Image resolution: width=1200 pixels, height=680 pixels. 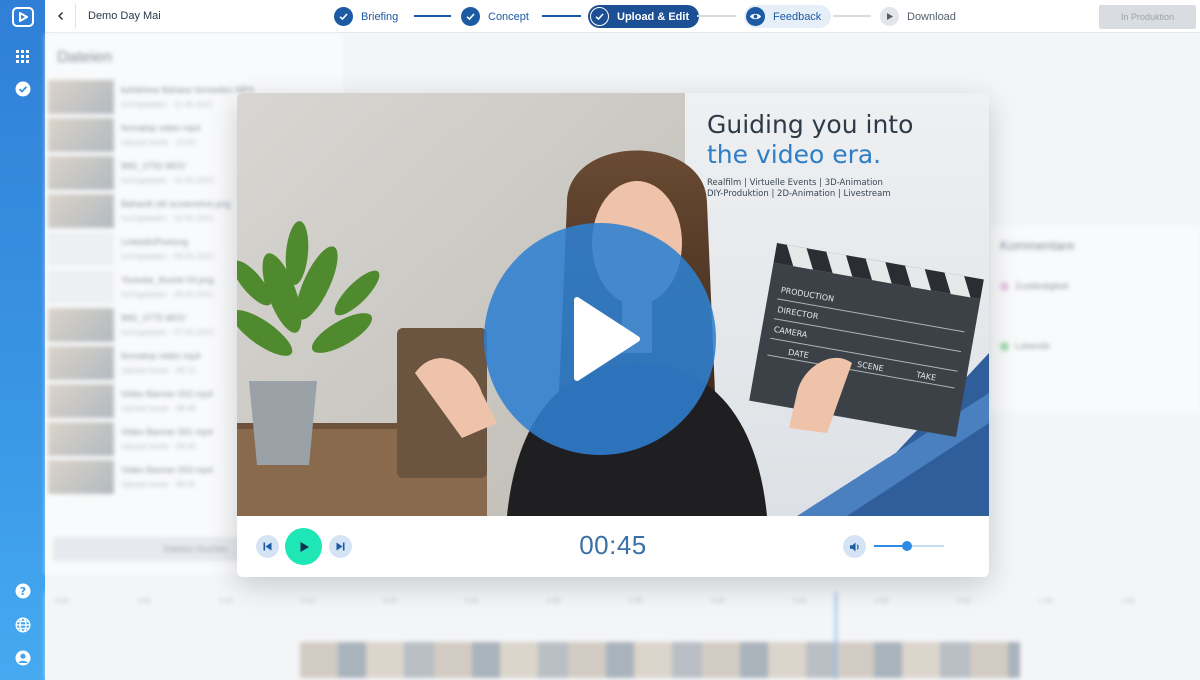 What do you see at coordinates (155, 242) in the screenshot?
I see `file-name: LinkedInPostung` at bounding box center [155, 242].